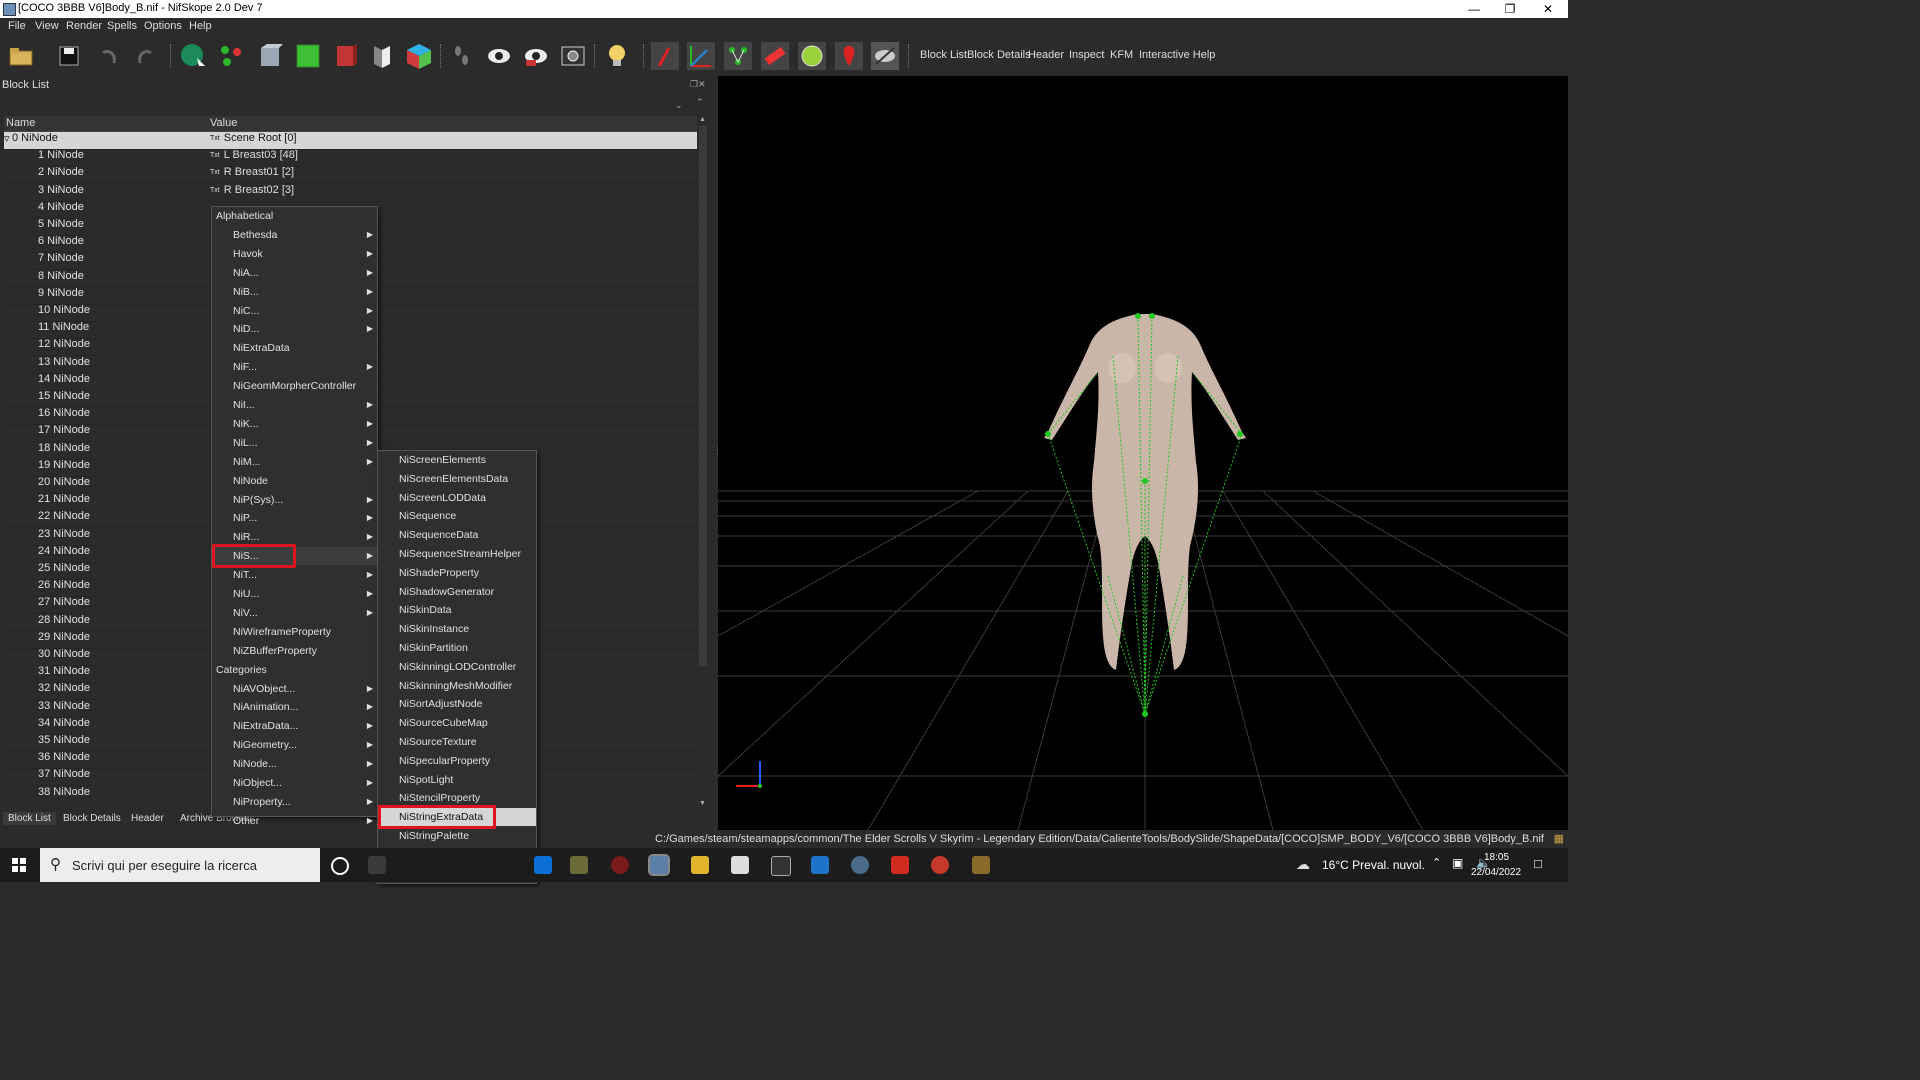  I want to click on lightbulb-icon, so click(617, 56).